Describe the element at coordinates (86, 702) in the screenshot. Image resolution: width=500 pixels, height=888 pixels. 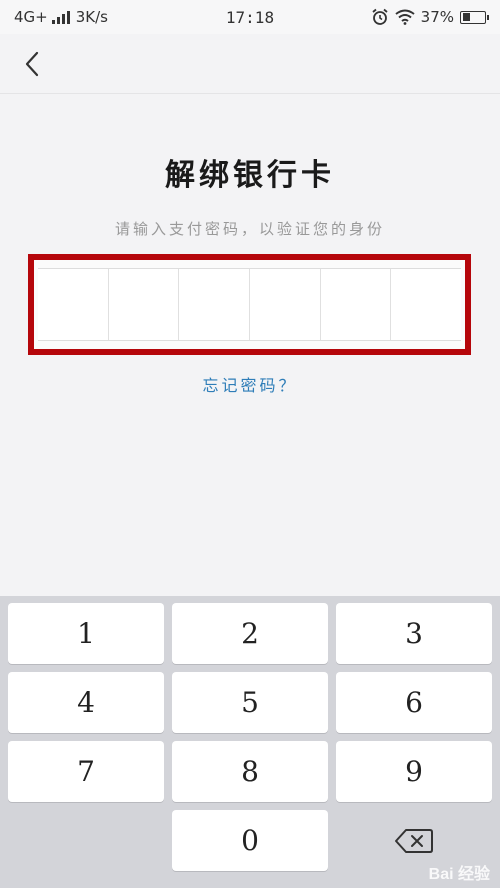
I see `key-4: 4` at that location.